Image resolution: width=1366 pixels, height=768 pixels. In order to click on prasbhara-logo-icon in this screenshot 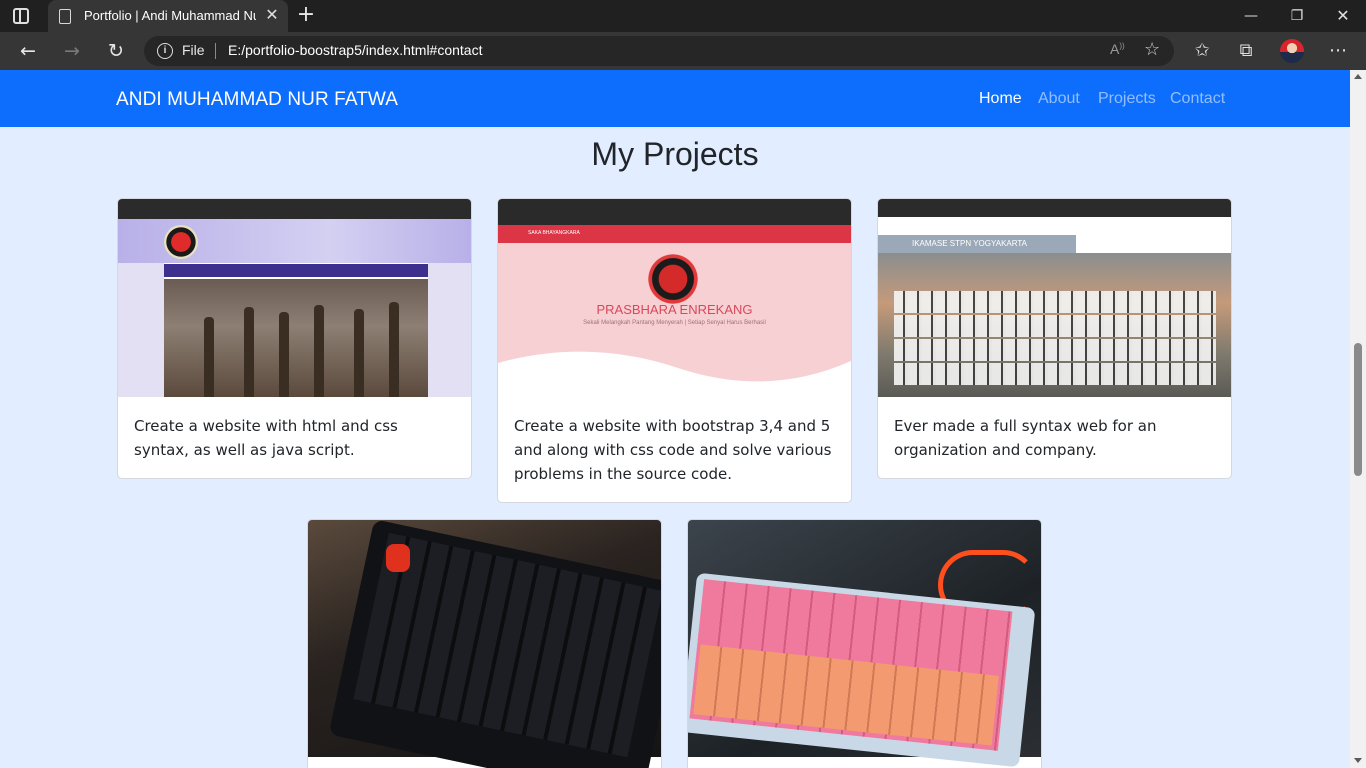, I will do `click(673, 279)`.